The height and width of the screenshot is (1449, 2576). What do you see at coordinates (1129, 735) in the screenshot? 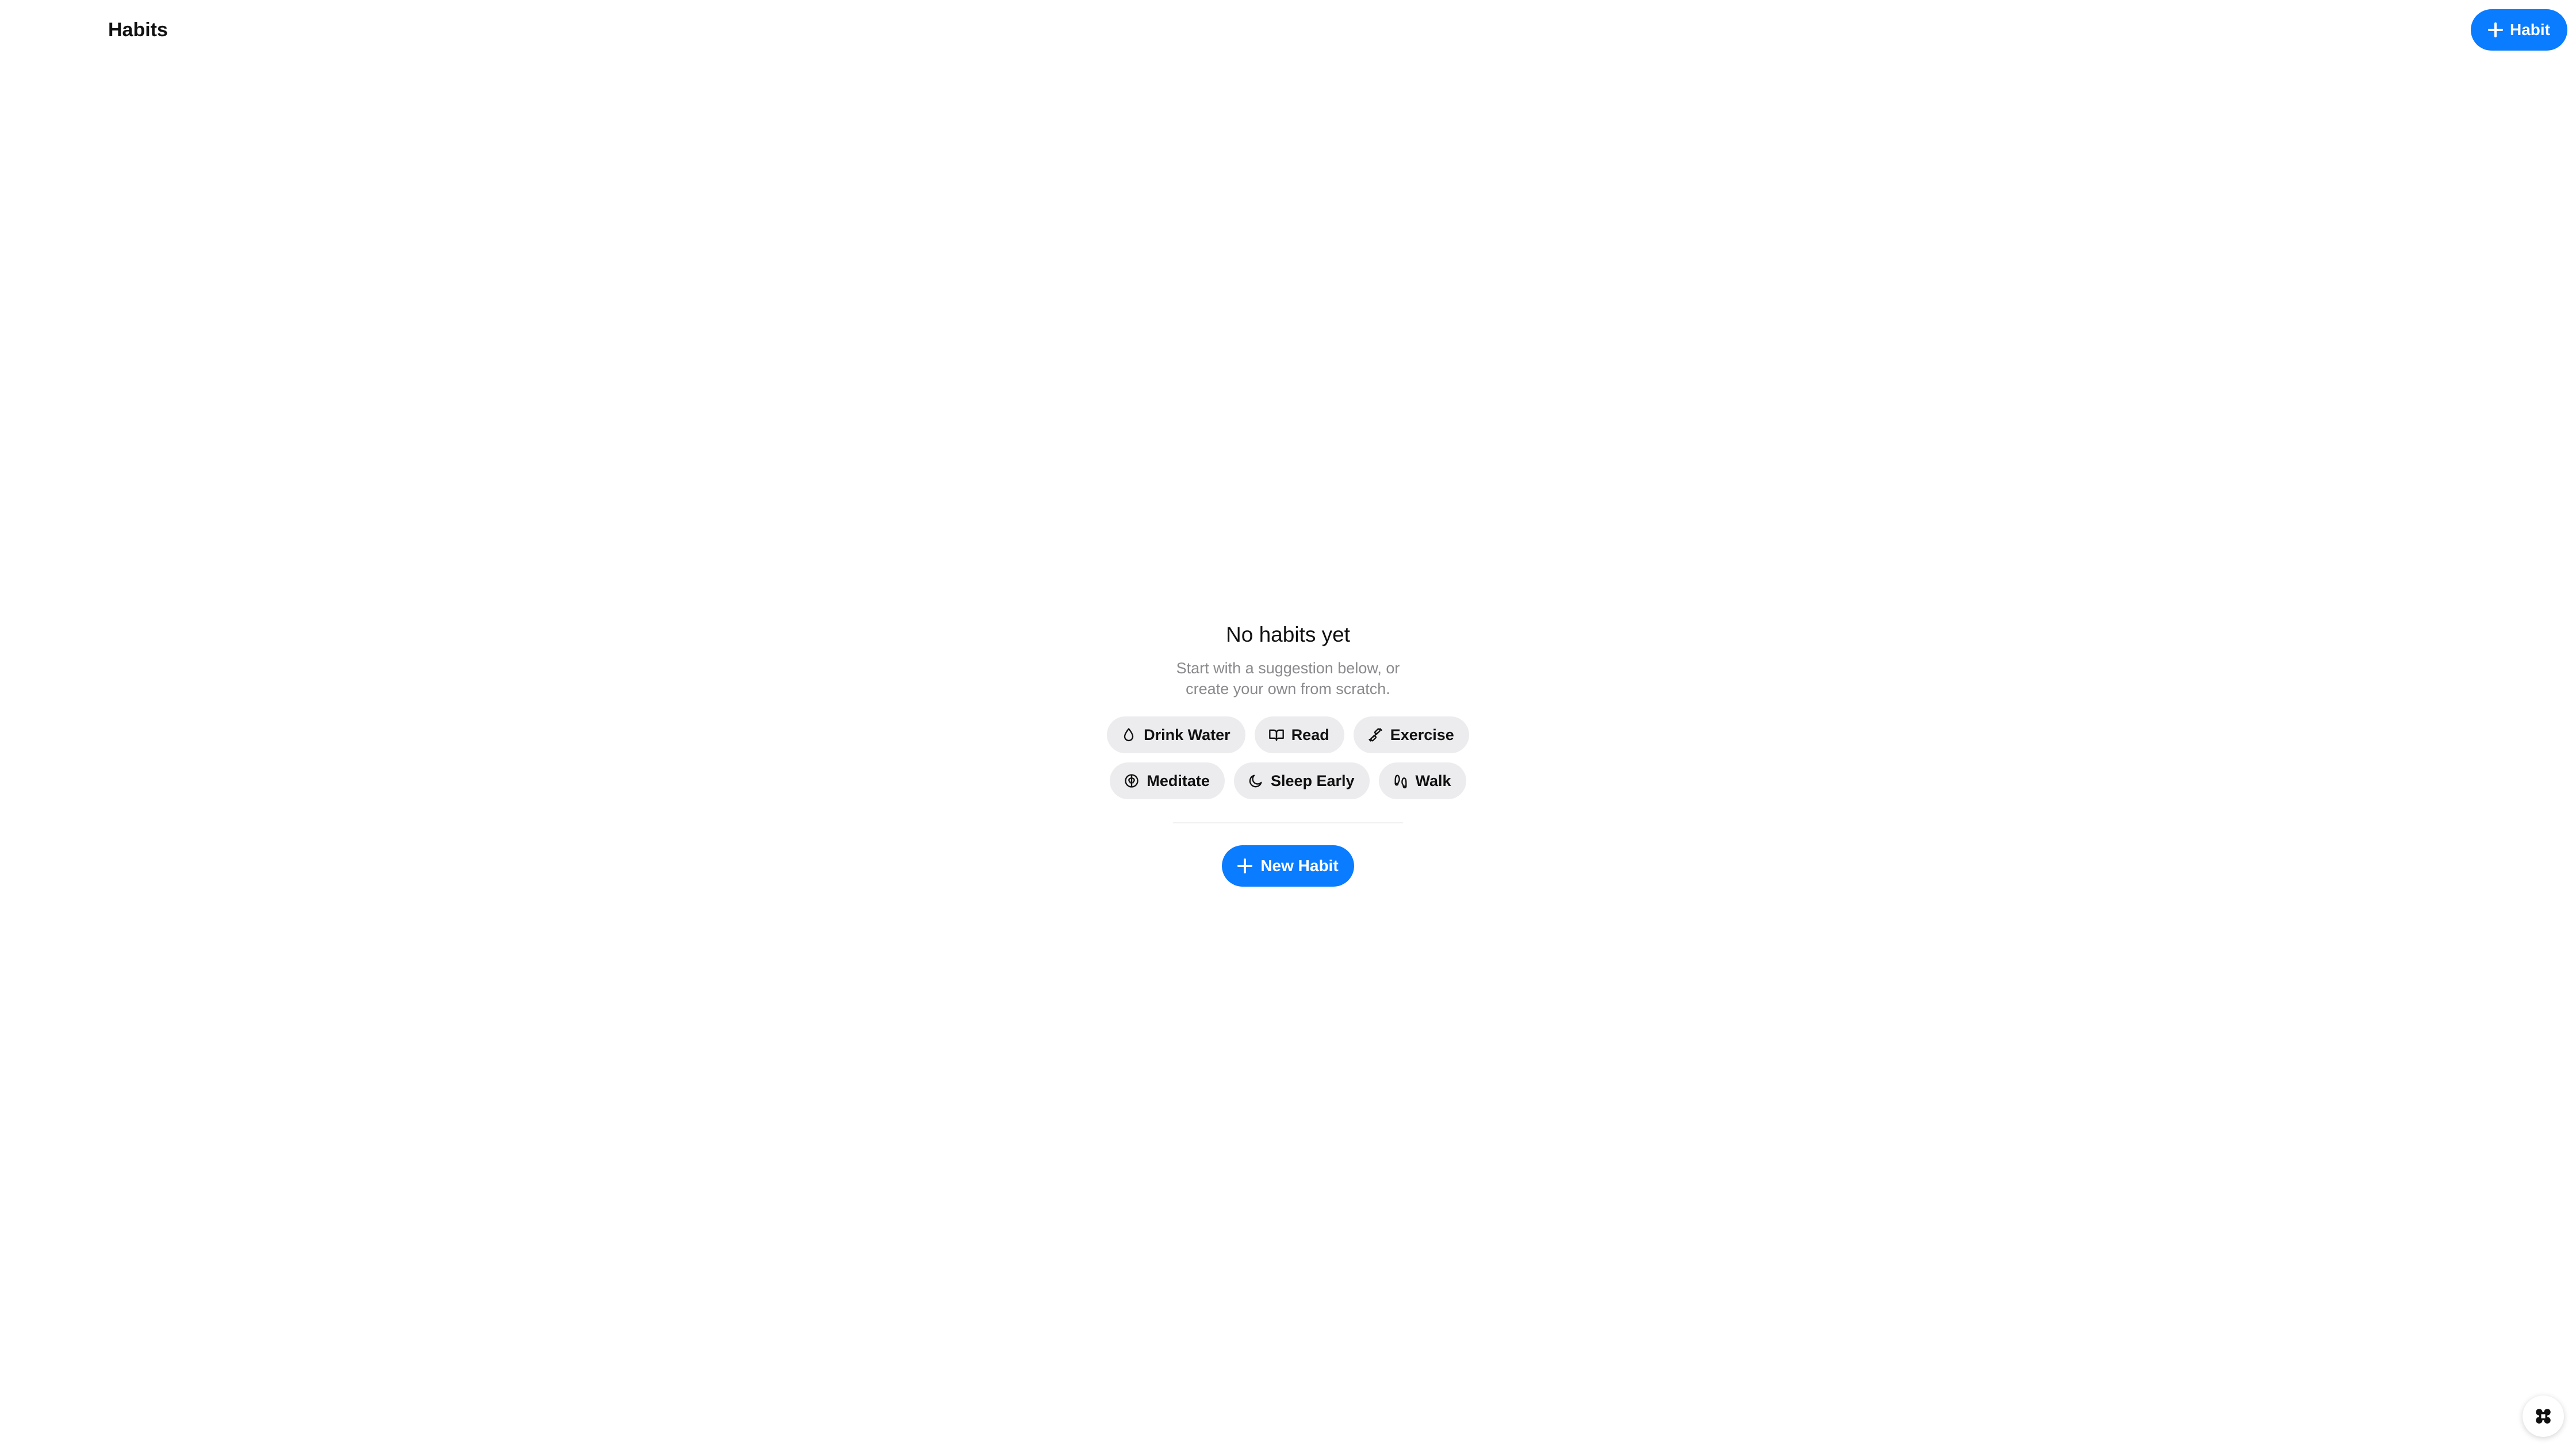
I see `droplet-icon` at bounding box center [1129, 735].